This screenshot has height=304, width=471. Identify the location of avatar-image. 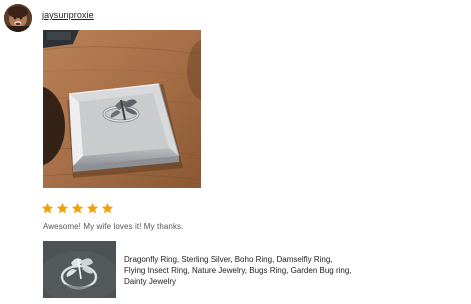
(18, 18).